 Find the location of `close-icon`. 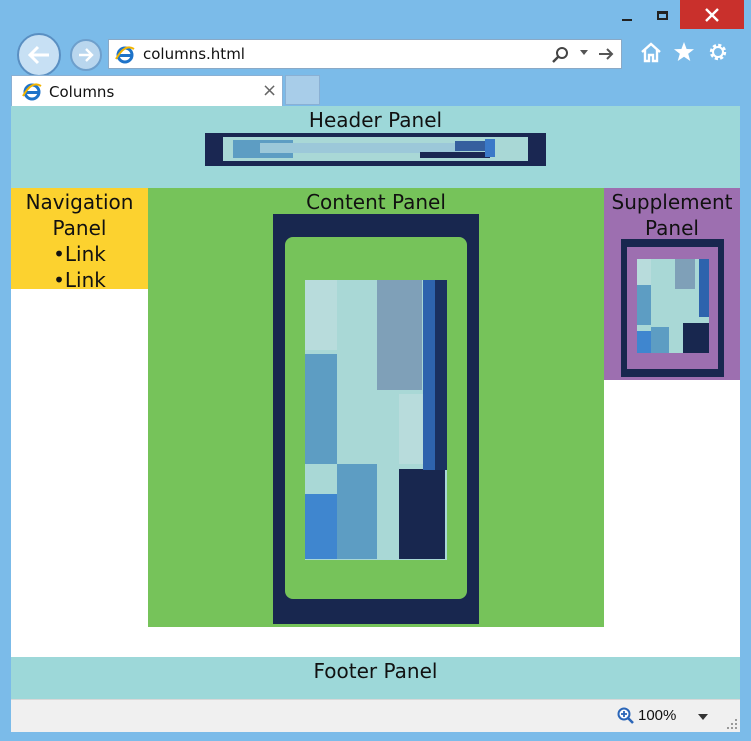

close-icon is located at coordinates (712, 14).